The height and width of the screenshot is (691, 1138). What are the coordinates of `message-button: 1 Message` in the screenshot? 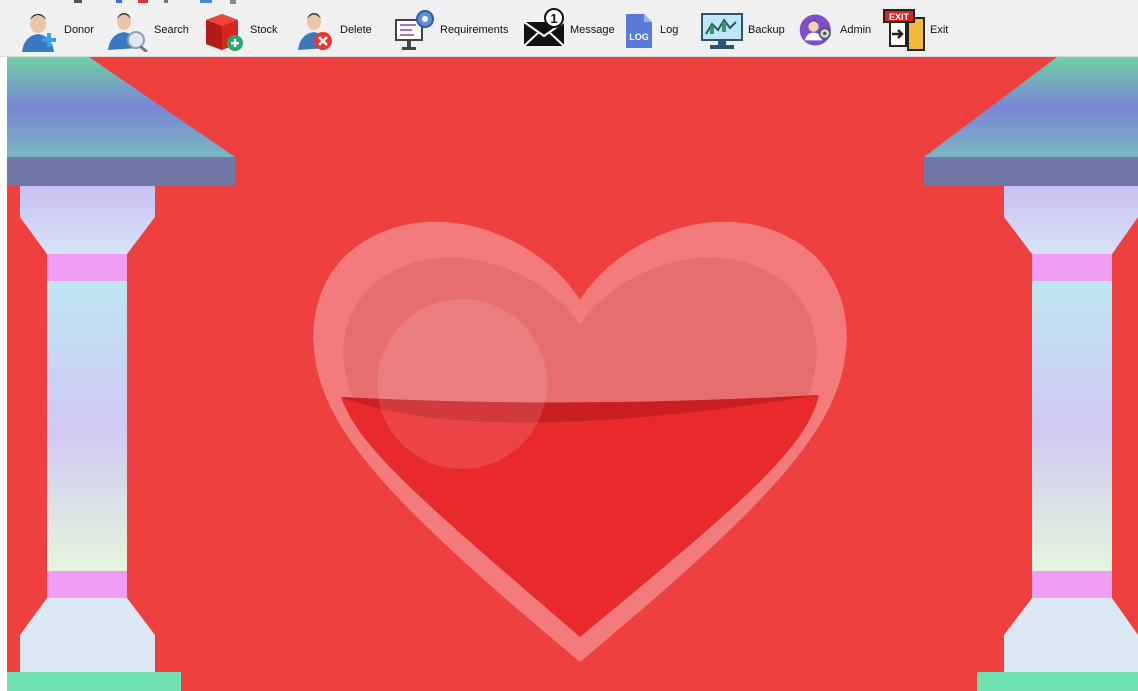 It's located at (568, 30).